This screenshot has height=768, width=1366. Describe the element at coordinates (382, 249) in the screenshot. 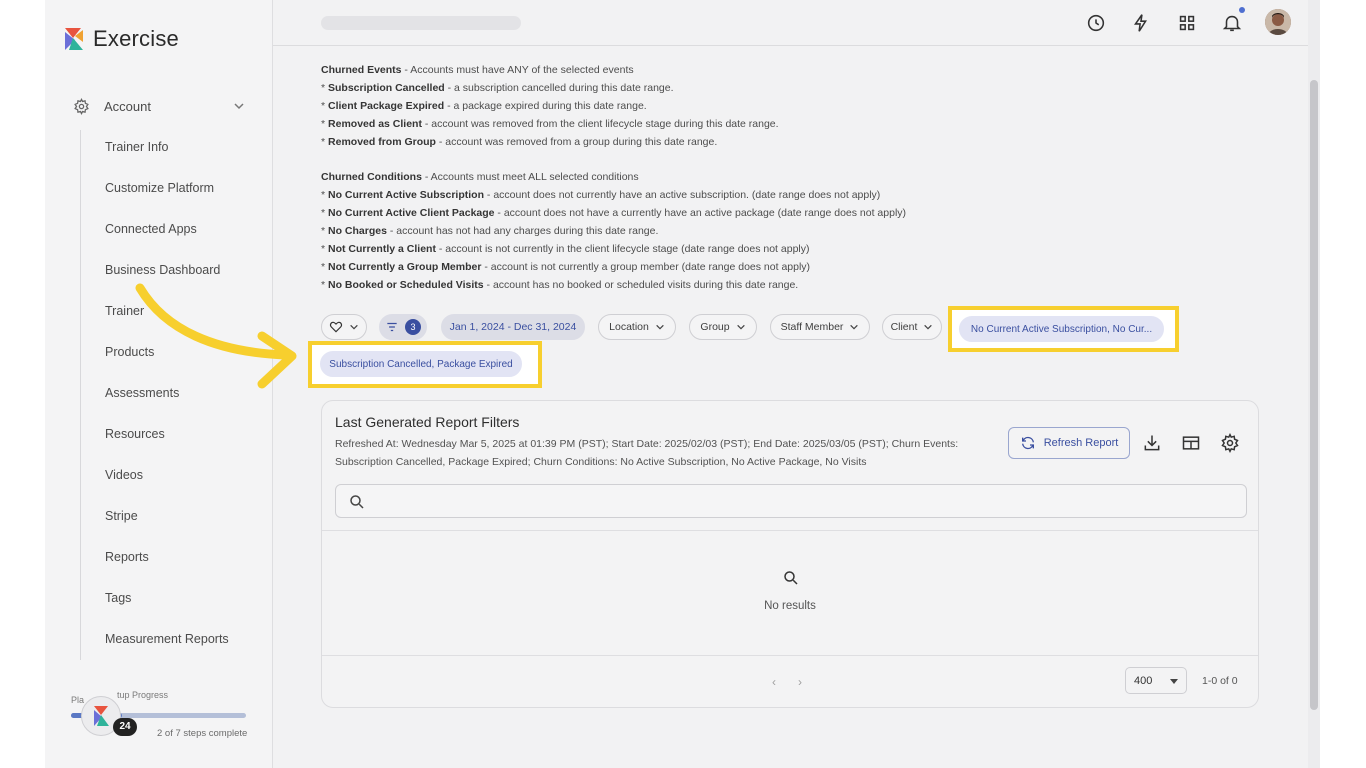

I see `condition-name: Not Currently a Client` at that location.